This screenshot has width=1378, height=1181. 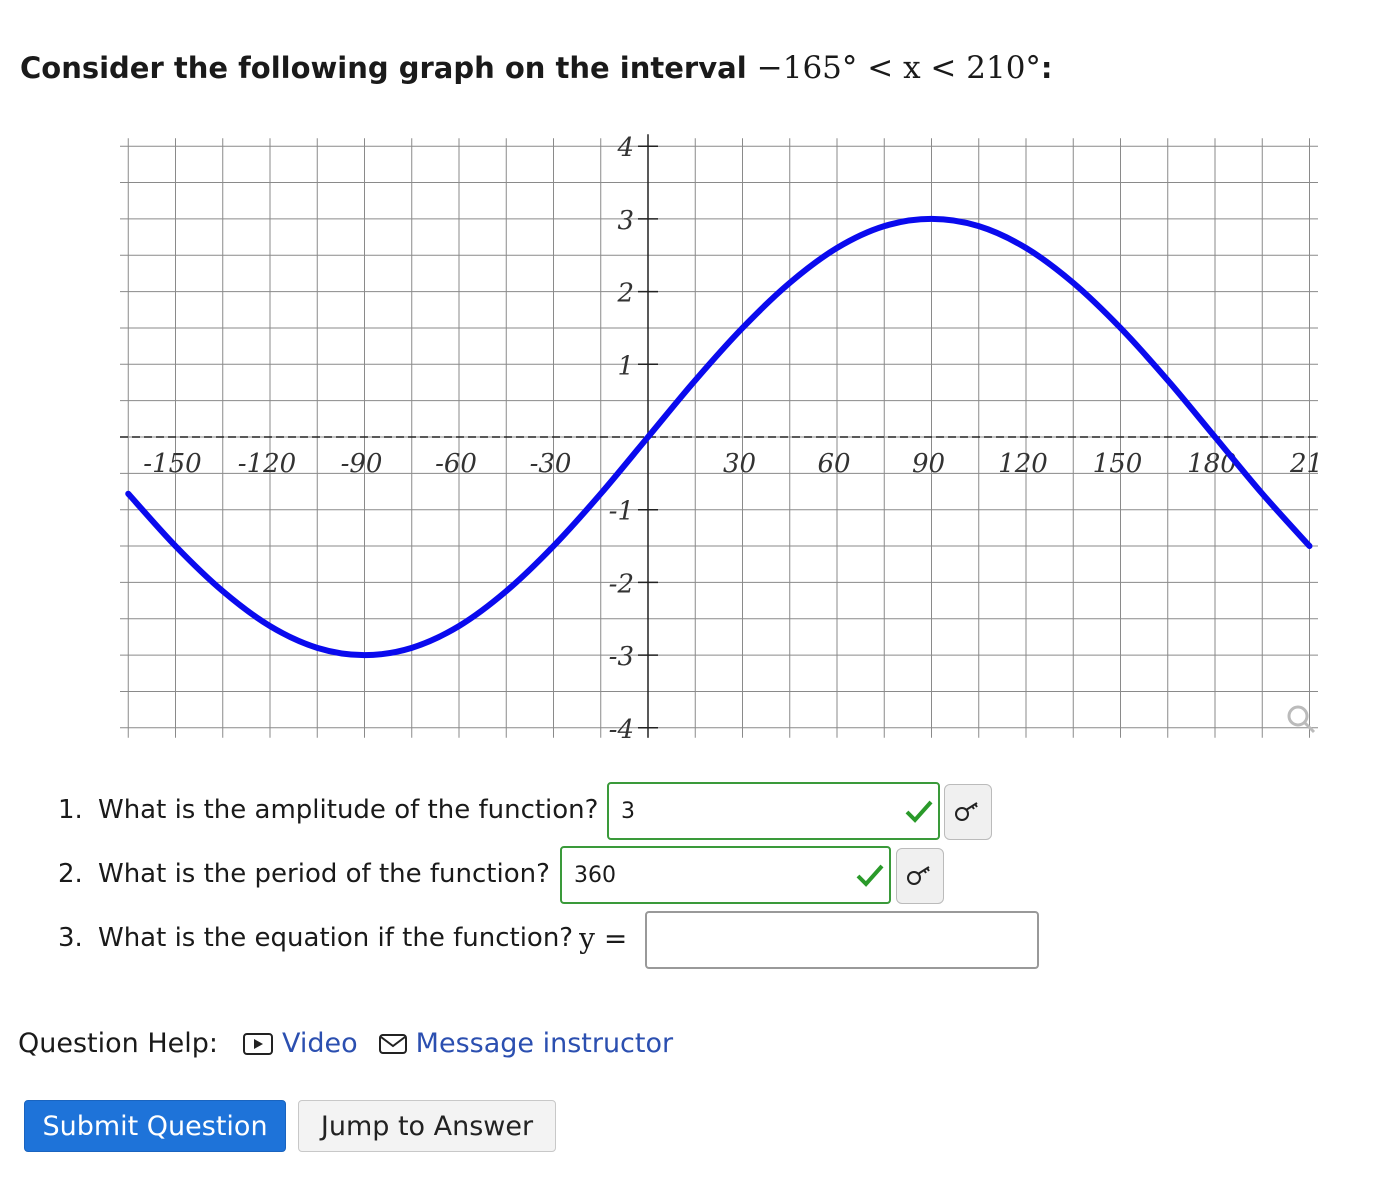 I want to click on video-link-text: Video, so click(x=320, y=1043).